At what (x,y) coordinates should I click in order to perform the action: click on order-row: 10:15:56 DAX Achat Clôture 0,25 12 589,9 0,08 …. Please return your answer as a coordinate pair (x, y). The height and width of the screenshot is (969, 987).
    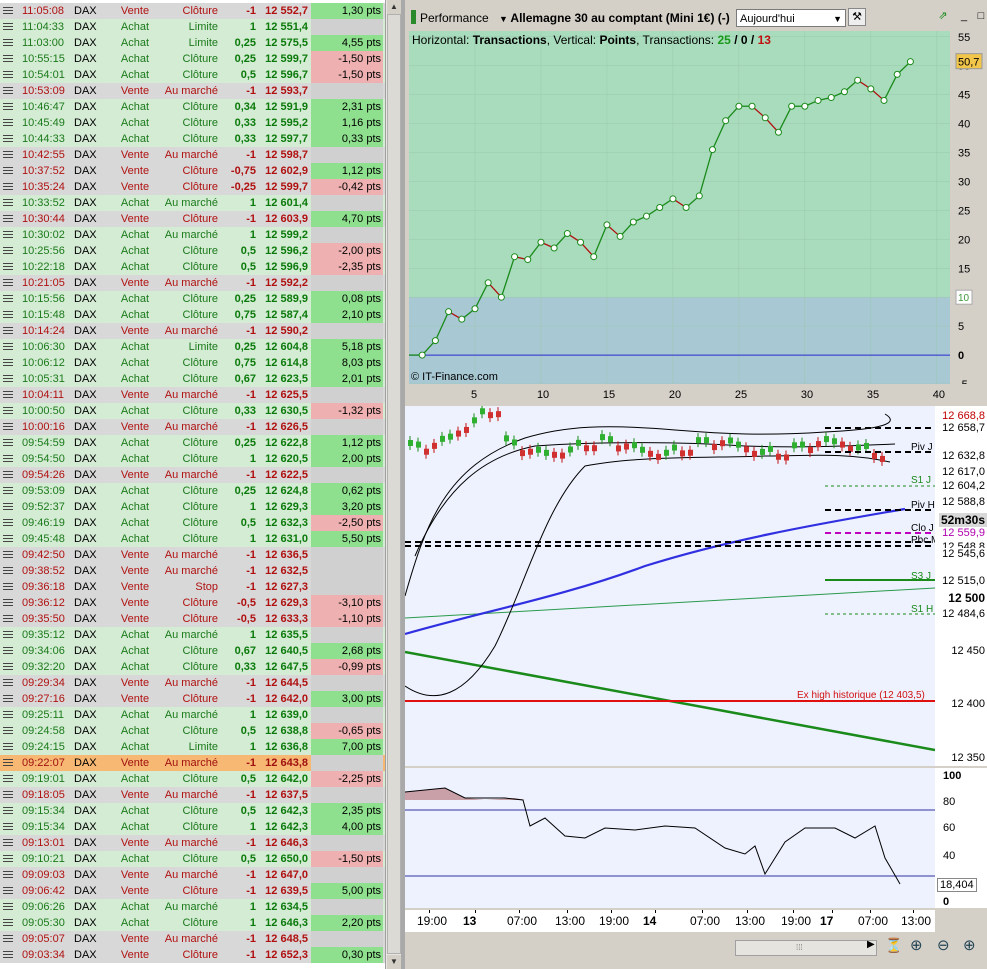
    Looking at the image, I should click on (192, 299).